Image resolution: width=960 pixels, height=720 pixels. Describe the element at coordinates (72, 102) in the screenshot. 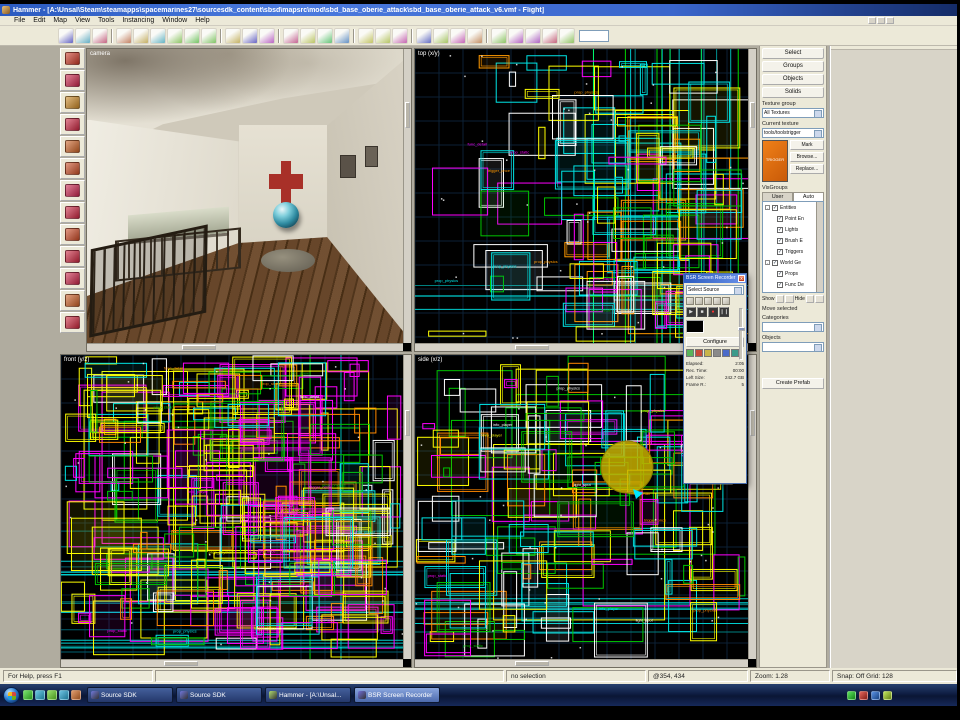

I see `camera-tool-button` at that location.